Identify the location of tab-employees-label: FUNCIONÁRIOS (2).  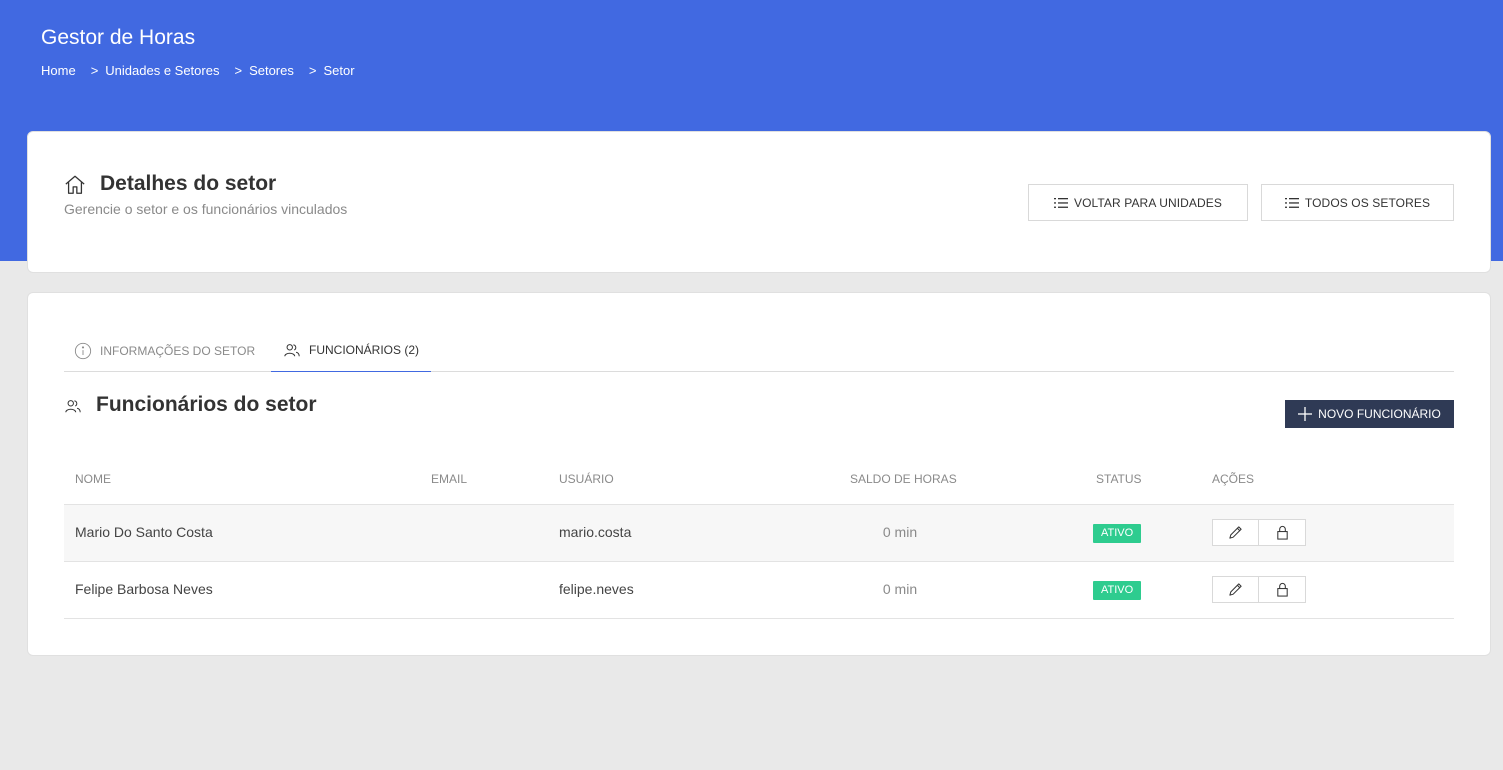
(364, 350).